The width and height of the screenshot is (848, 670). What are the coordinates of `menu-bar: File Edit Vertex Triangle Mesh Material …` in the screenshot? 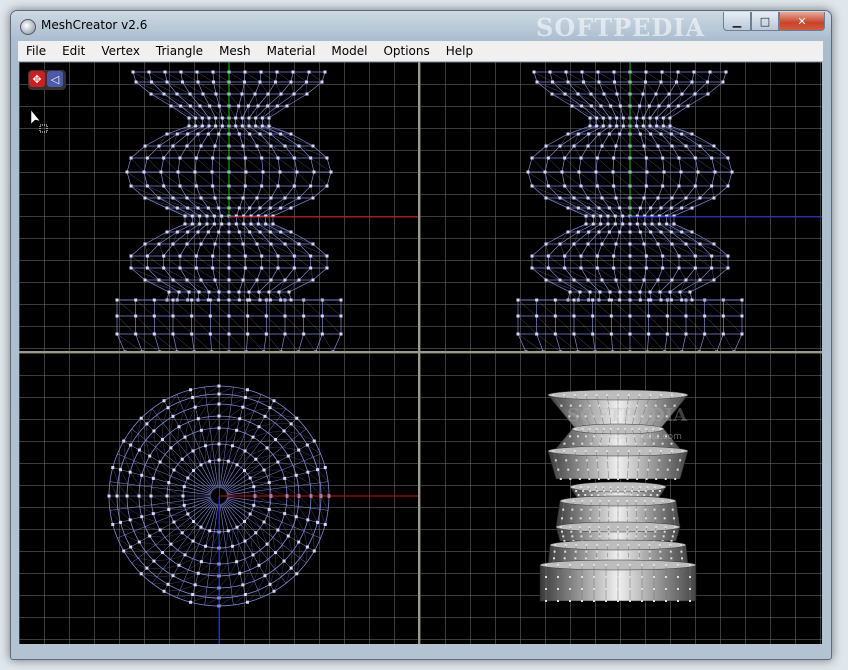 It's located at (420, 51).